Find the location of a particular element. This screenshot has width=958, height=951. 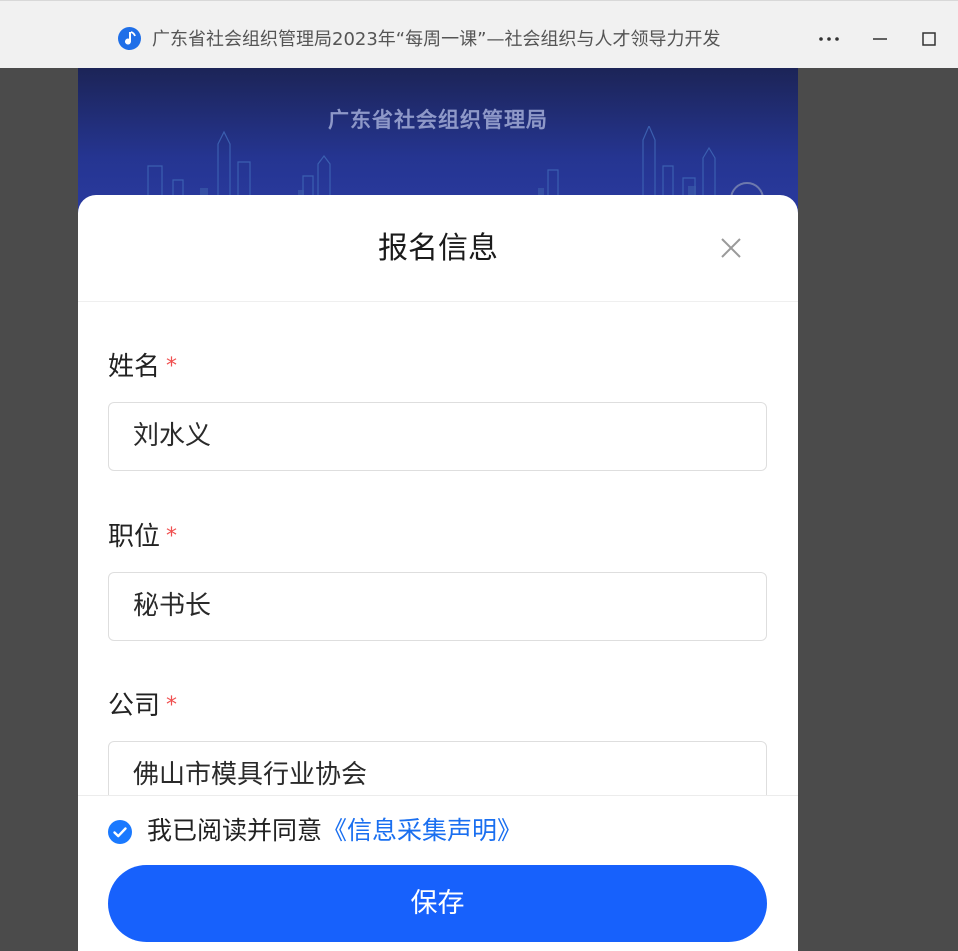

position-label: 职位 * is located at coordinates (142, 537).